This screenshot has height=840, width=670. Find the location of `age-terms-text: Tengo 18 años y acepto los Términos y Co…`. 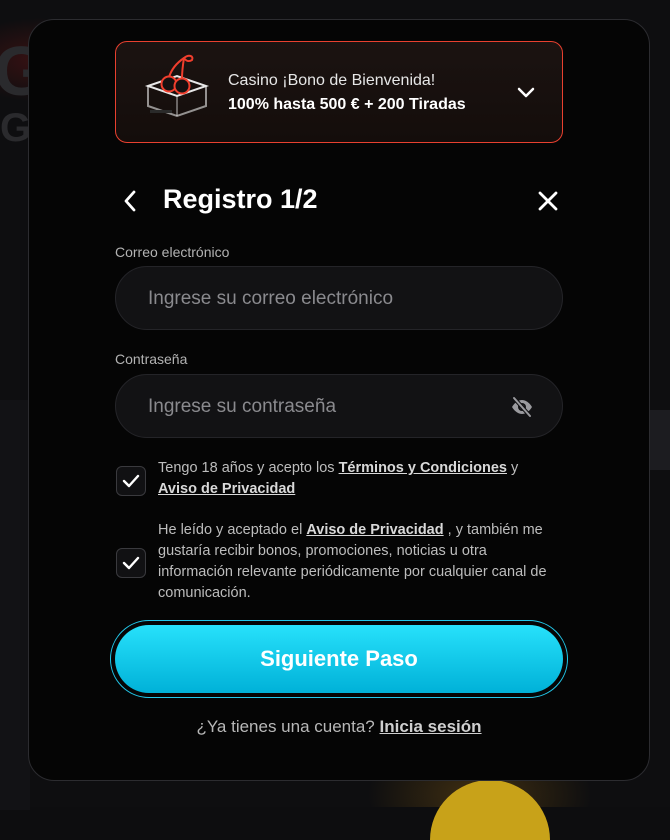

age-terms-text: Tengo 18 años y acepto los Términos y Co… is located at coordinates (358, 479).